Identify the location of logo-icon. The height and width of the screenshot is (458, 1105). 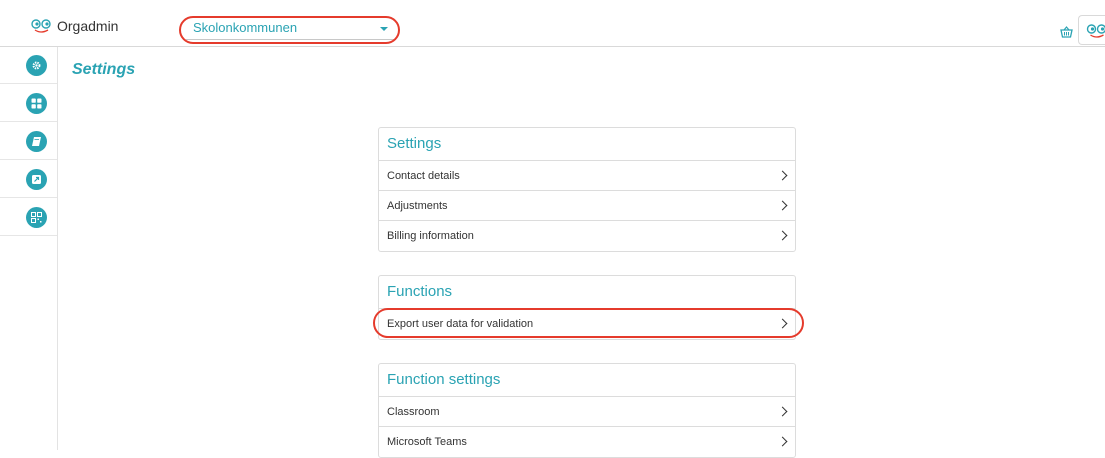
(41, 26).